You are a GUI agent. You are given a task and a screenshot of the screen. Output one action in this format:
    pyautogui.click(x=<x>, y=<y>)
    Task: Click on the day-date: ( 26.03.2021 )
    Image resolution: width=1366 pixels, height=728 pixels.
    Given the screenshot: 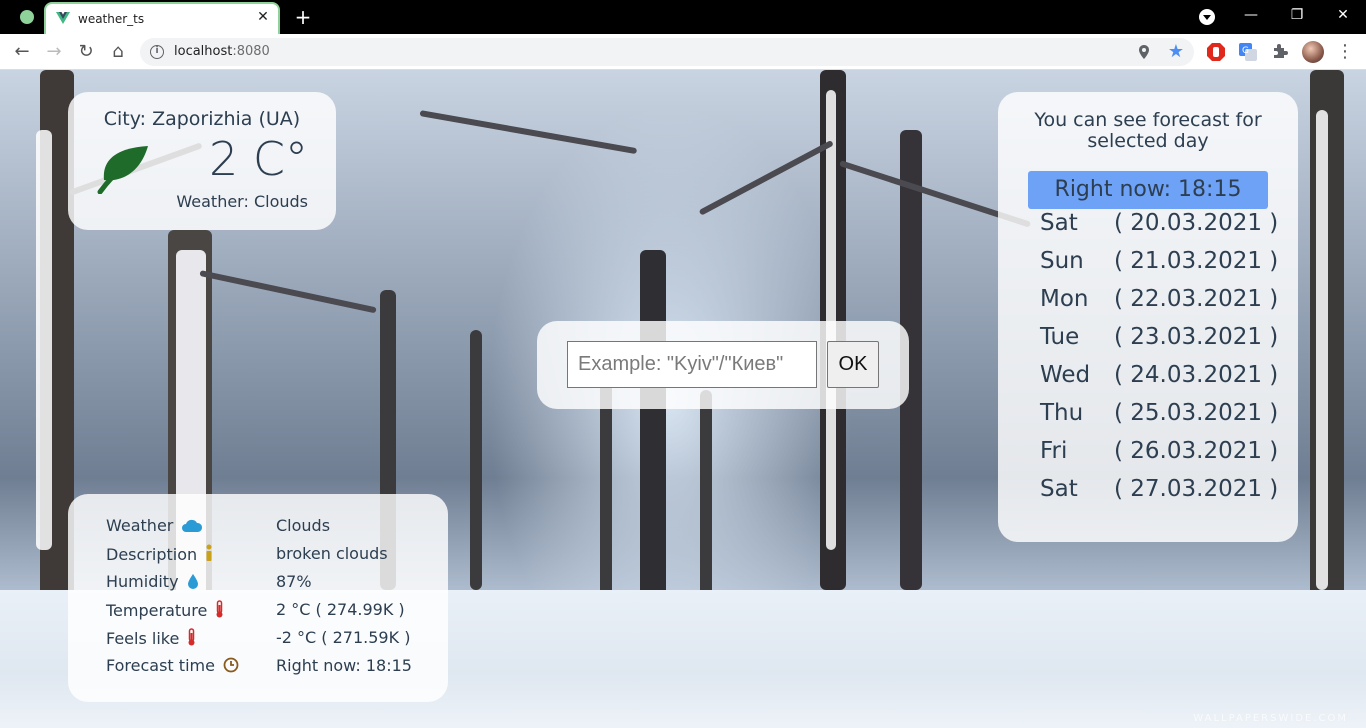 What is the action you would take?
    pyautogui.click(x=1196, y=451)
    